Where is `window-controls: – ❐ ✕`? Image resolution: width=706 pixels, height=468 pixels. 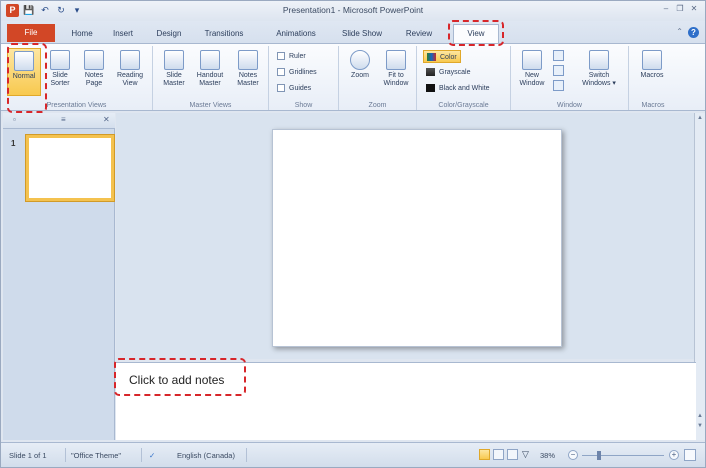 window-controls: – ❐ ✕ is located at coordinates (680, 9).